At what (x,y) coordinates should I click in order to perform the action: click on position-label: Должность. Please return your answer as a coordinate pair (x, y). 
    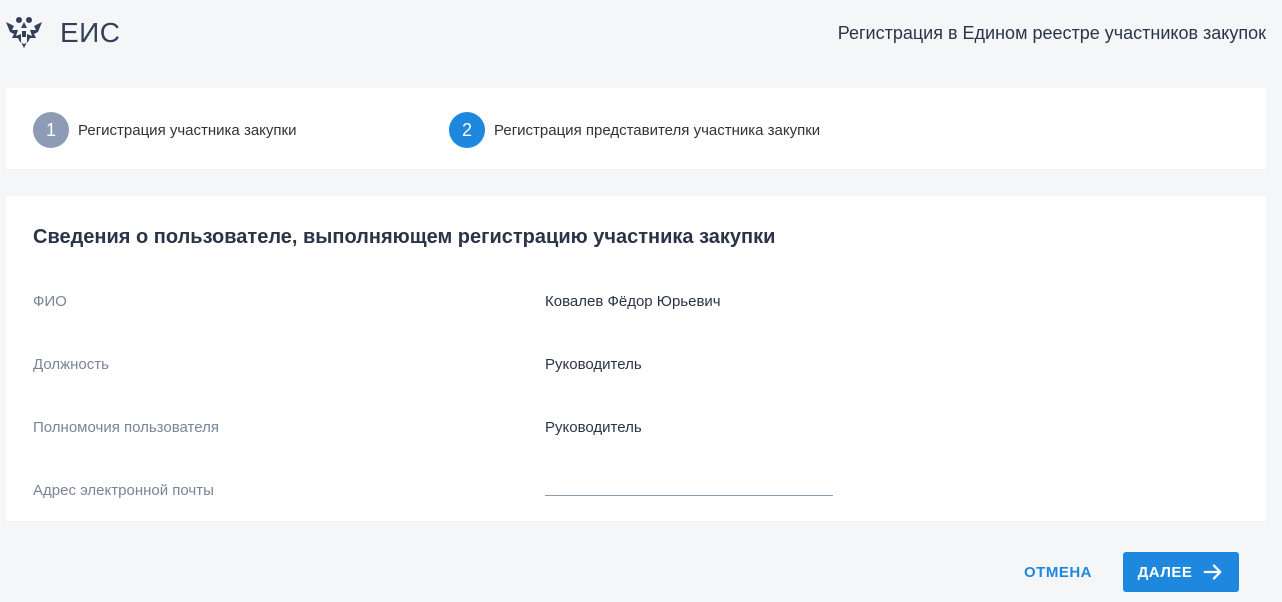
    Looking at the image, I should click on (71, 364).